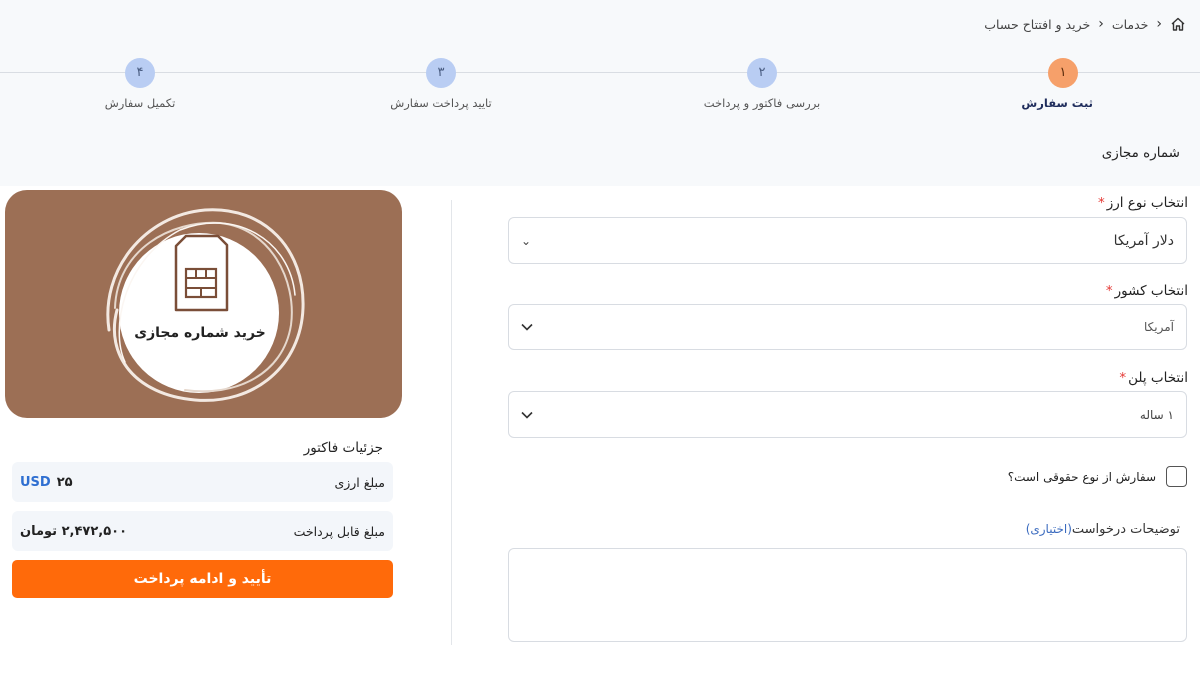 This screenshot has width=1200, height=675. I want to click on plan-label: انتخاب پلن*, so click(1153, 378).